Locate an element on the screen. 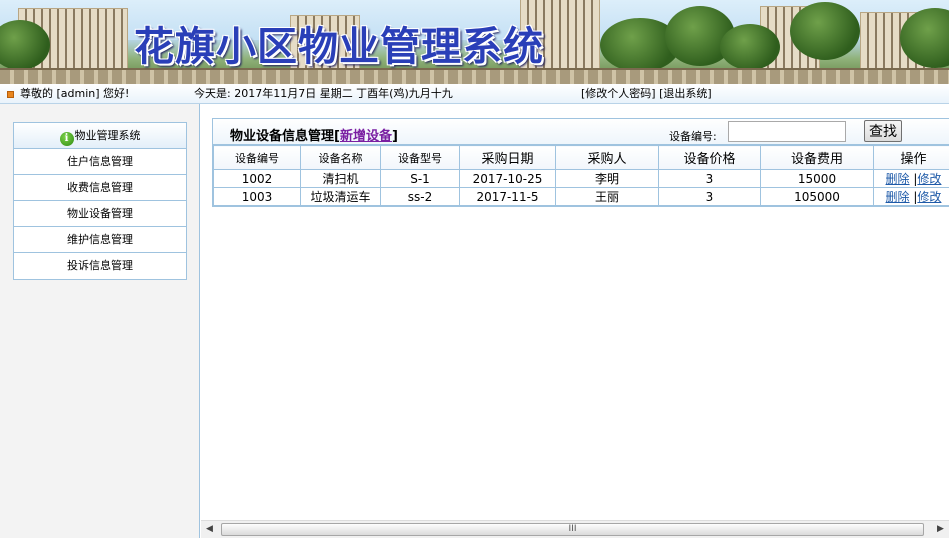  date-text: 今天是: 2017年11月7日 星期二 丁酉年(鸡)九月十九 is located at coordinates (323, 93).